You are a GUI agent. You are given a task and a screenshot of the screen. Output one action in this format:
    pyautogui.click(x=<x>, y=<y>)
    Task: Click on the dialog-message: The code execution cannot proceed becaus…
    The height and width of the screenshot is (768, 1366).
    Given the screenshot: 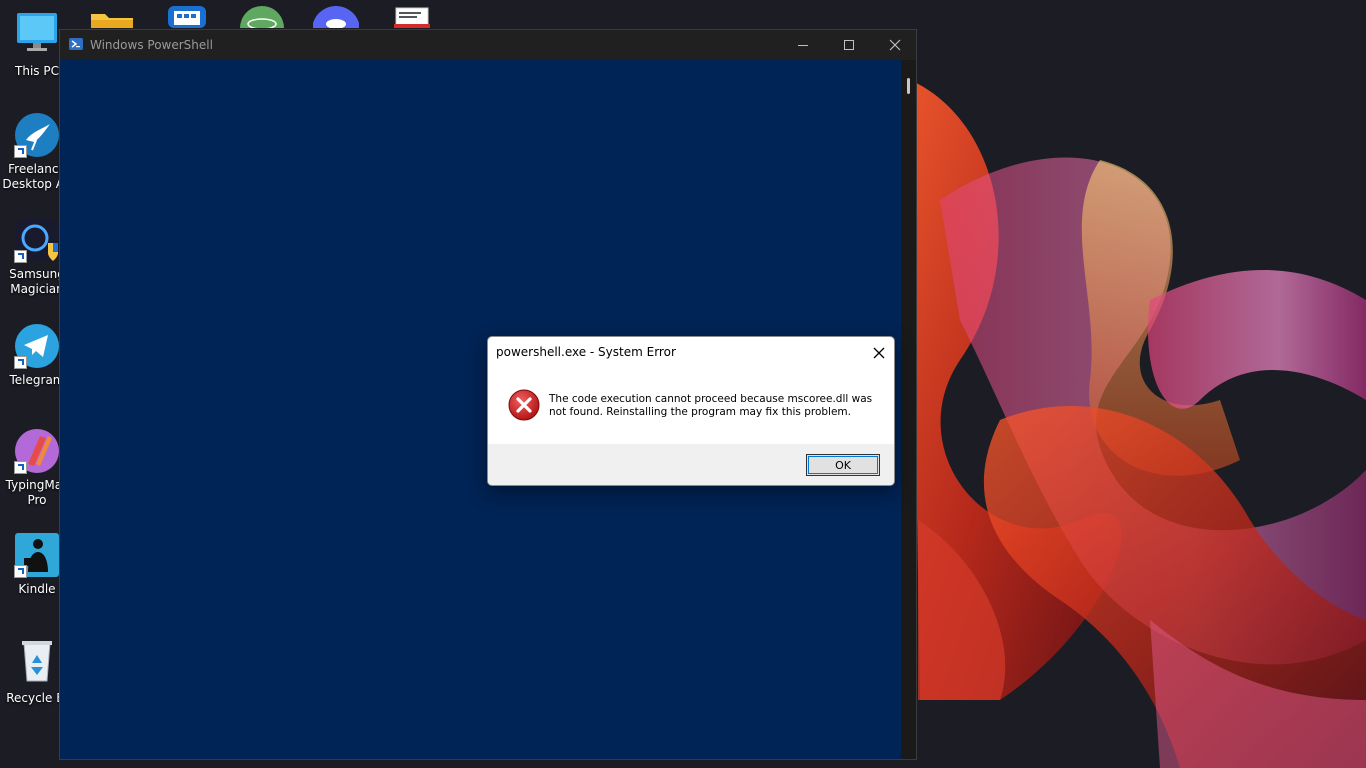 What is the action you would take?
    pyautogui.click(x=714, y=406)
    